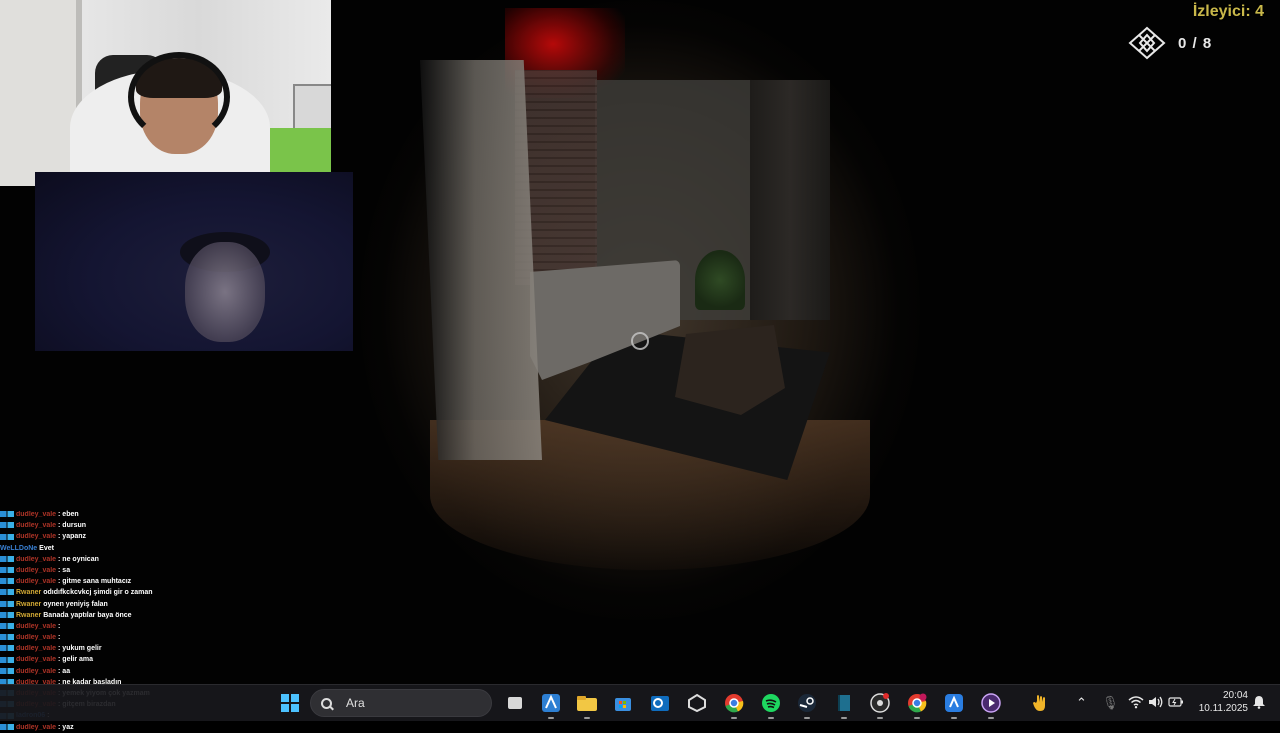 Image resolution: width=1280 pixels, height=733 pixels. I want to click on speaker-icon, so click(1156, 703).